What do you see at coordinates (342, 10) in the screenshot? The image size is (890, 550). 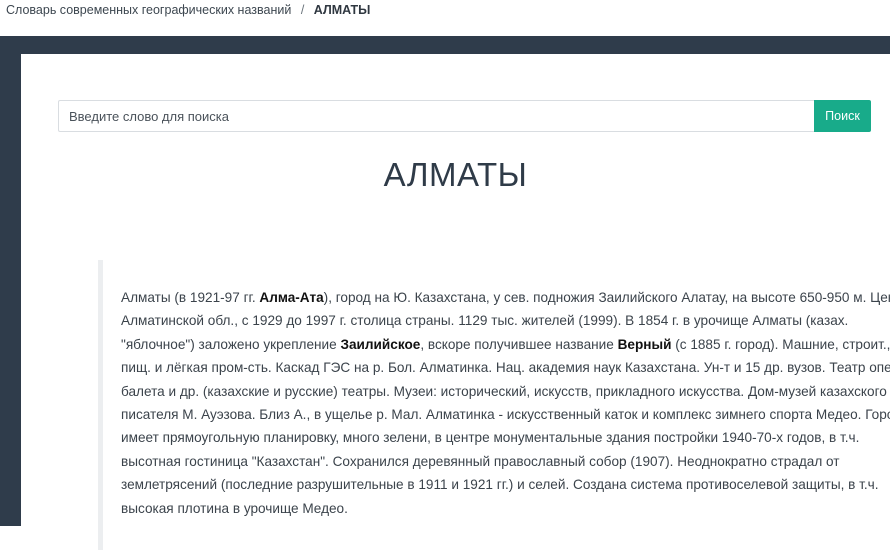 I see `breadcrumb-current: АЛМАТЫ` at bounding box center [342, 10].